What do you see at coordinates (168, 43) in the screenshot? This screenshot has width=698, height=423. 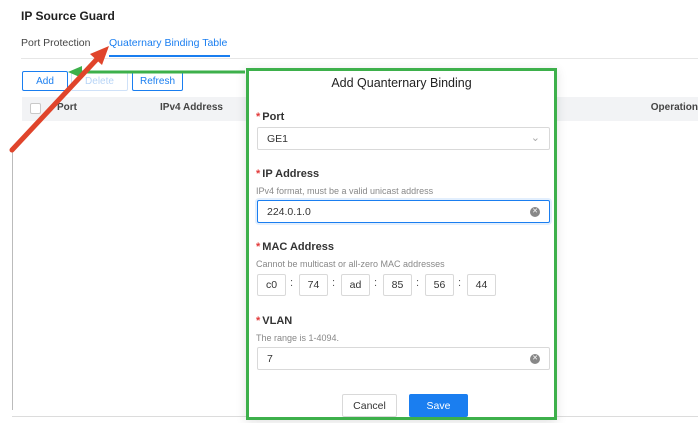 I see `tab-quaternary-binding-table: Quaternary Binding Table` at bounding box center [168, 43].